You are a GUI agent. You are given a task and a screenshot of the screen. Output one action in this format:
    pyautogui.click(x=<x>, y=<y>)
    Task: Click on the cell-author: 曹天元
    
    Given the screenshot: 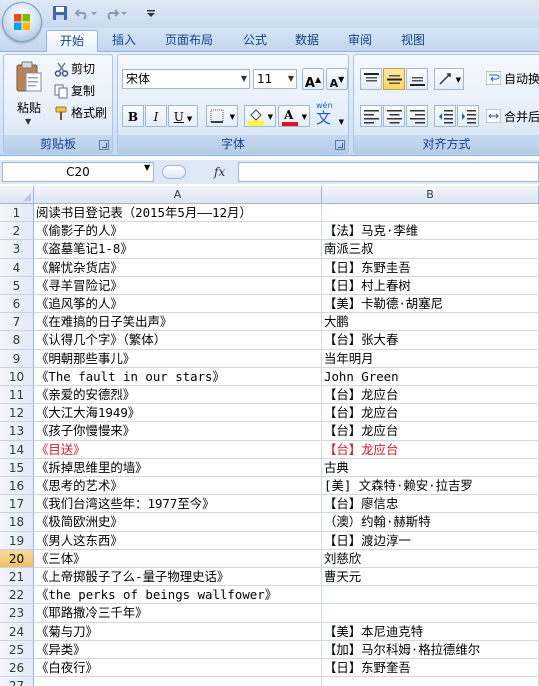 What is the action you would take?
    pyautogui.click(x=430, y=577)
    